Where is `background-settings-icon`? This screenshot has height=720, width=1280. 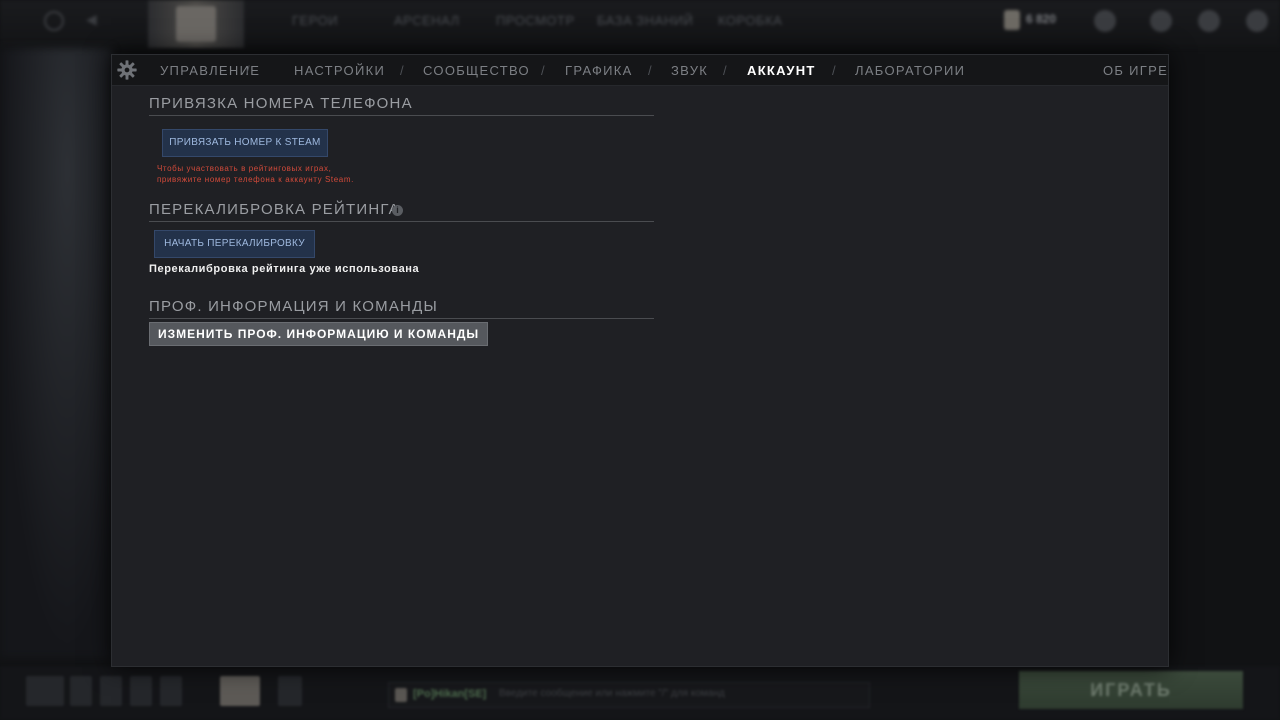
background-settings-icon is located at coordinates (54, 21).